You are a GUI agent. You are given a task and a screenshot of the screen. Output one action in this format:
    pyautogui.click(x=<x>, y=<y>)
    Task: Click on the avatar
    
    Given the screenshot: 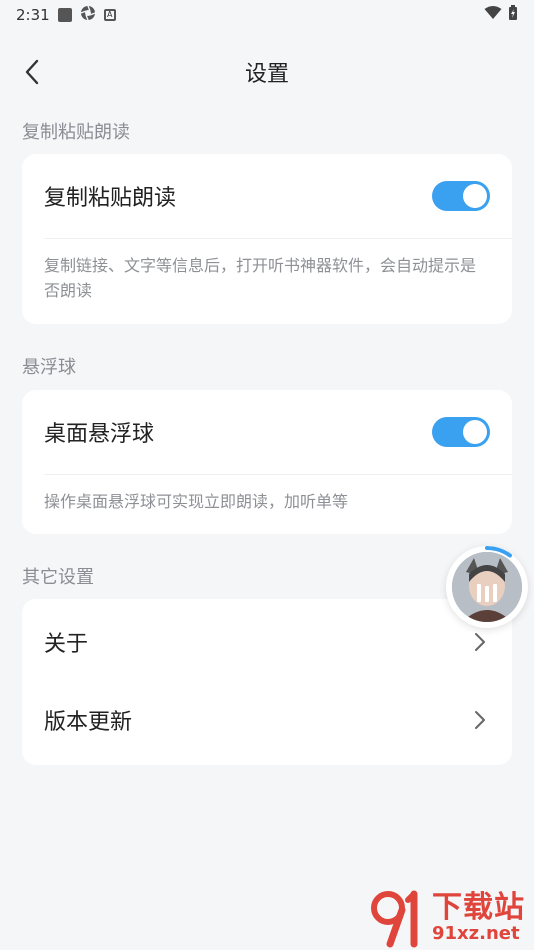 What is the action you would take?
    pyautogui.click(x=487, y=587)
    